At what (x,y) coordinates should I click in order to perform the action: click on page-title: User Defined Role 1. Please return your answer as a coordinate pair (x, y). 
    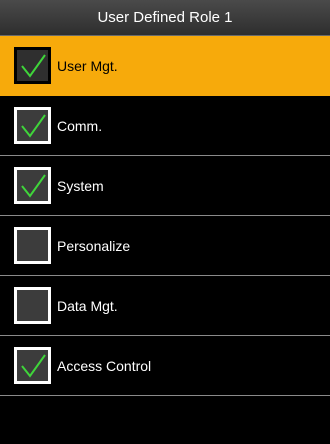
    Looking at the image, I should click on (165, 17).